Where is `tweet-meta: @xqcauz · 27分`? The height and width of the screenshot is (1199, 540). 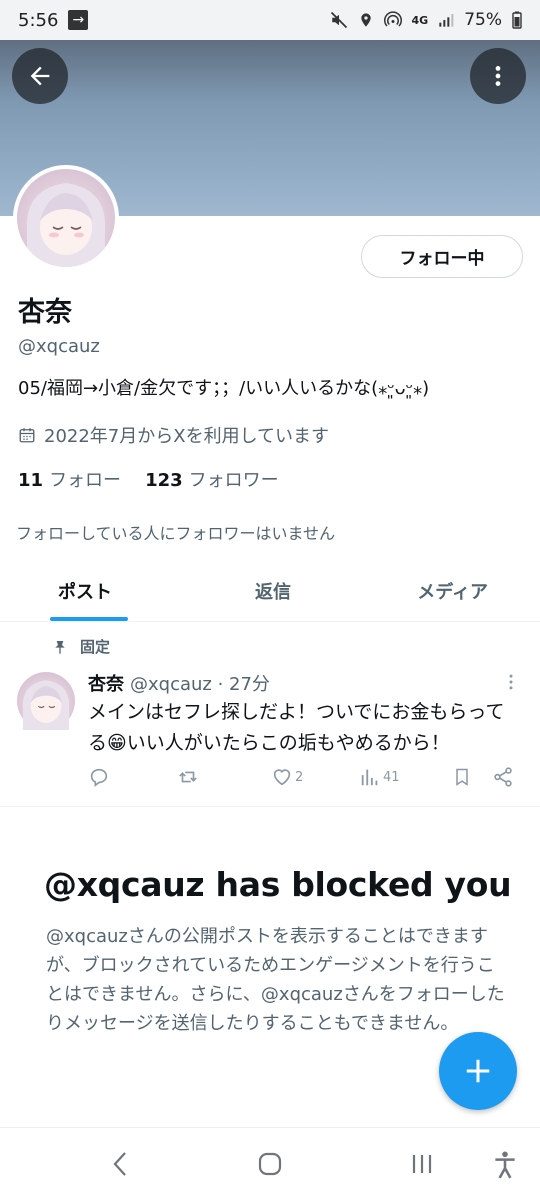
tweet-meta: @xqcauz · 27分 is located at coordinates (200, 684).